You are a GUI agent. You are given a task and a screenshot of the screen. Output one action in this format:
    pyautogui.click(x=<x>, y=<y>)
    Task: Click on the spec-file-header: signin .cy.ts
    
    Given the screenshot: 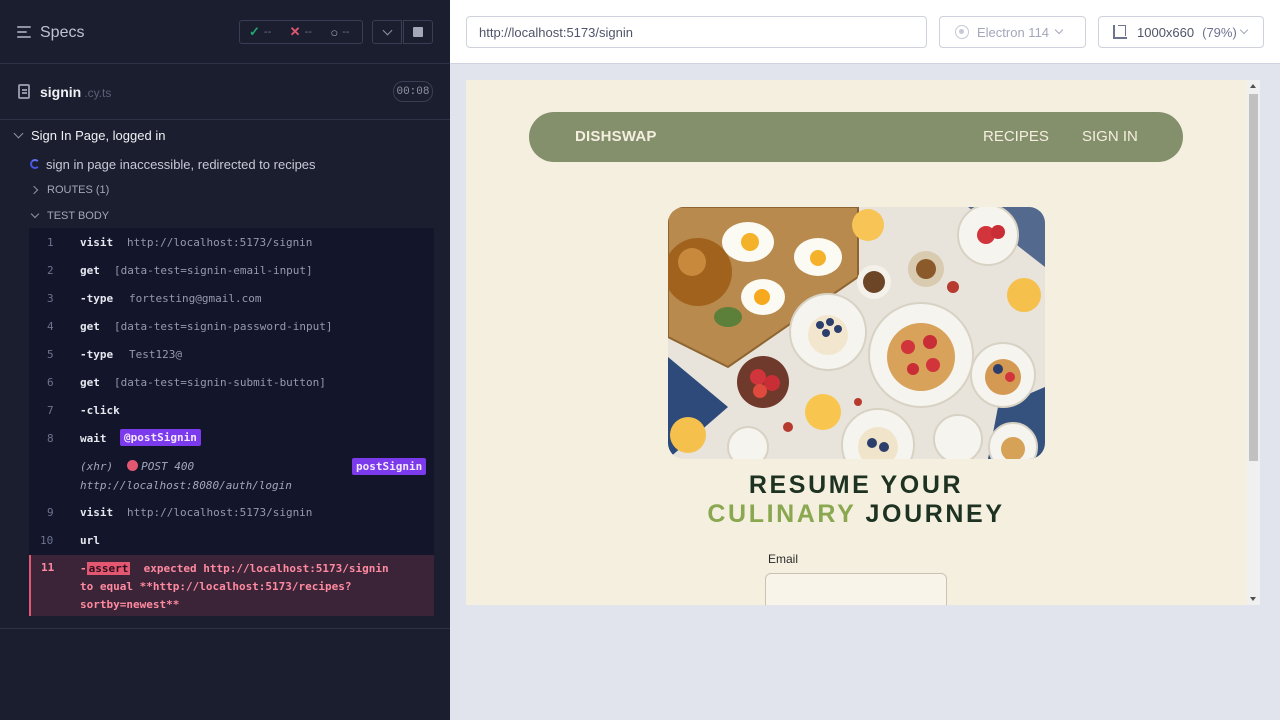 What is the action you would take?
    pyautogui.click(x=225, y=92)
    